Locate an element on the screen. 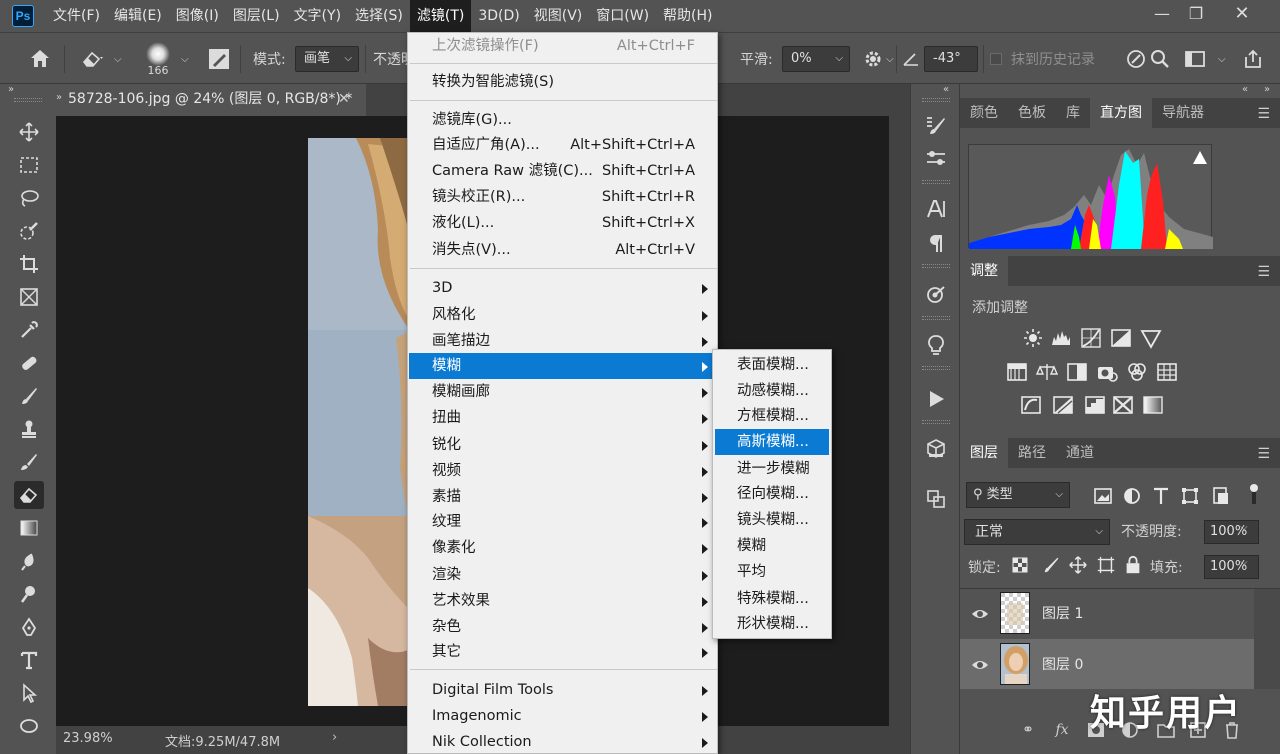 This screenshot has width=1280, height=754. layer-name: 图层 0 is located at coordinates (1062, 664).